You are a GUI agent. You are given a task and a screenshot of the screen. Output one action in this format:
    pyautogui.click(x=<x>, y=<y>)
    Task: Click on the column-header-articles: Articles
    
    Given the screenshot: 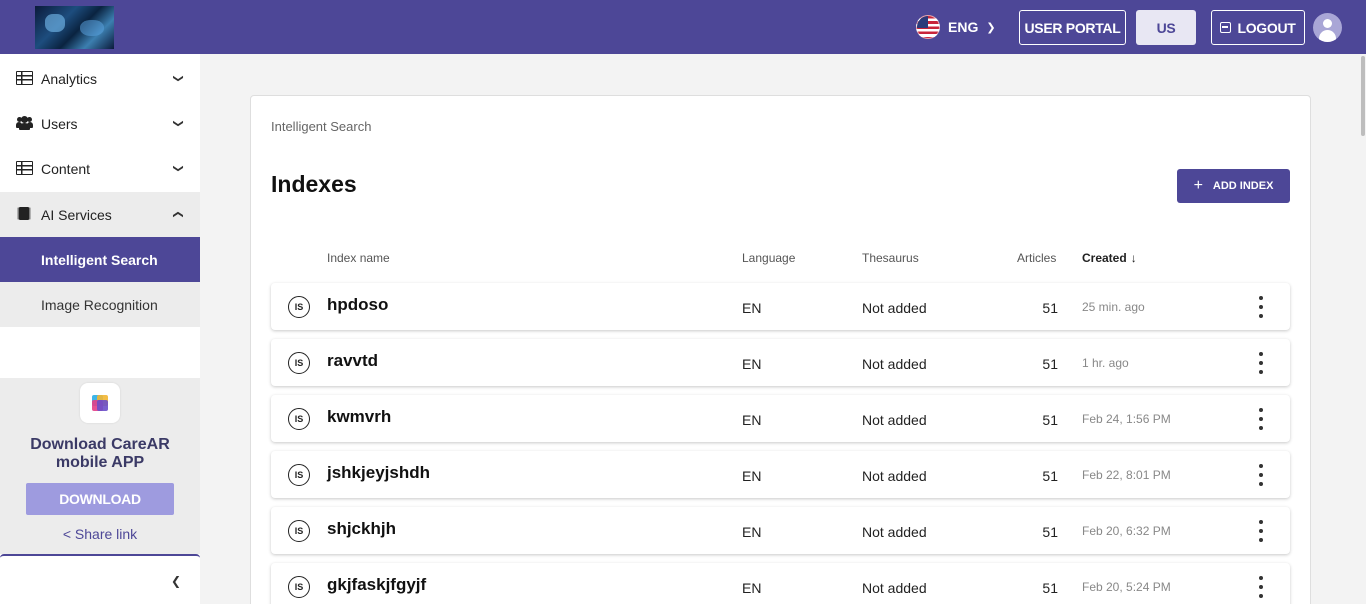 What is the action you would take?
    pyautogui.click(x=1036, y=258)
    